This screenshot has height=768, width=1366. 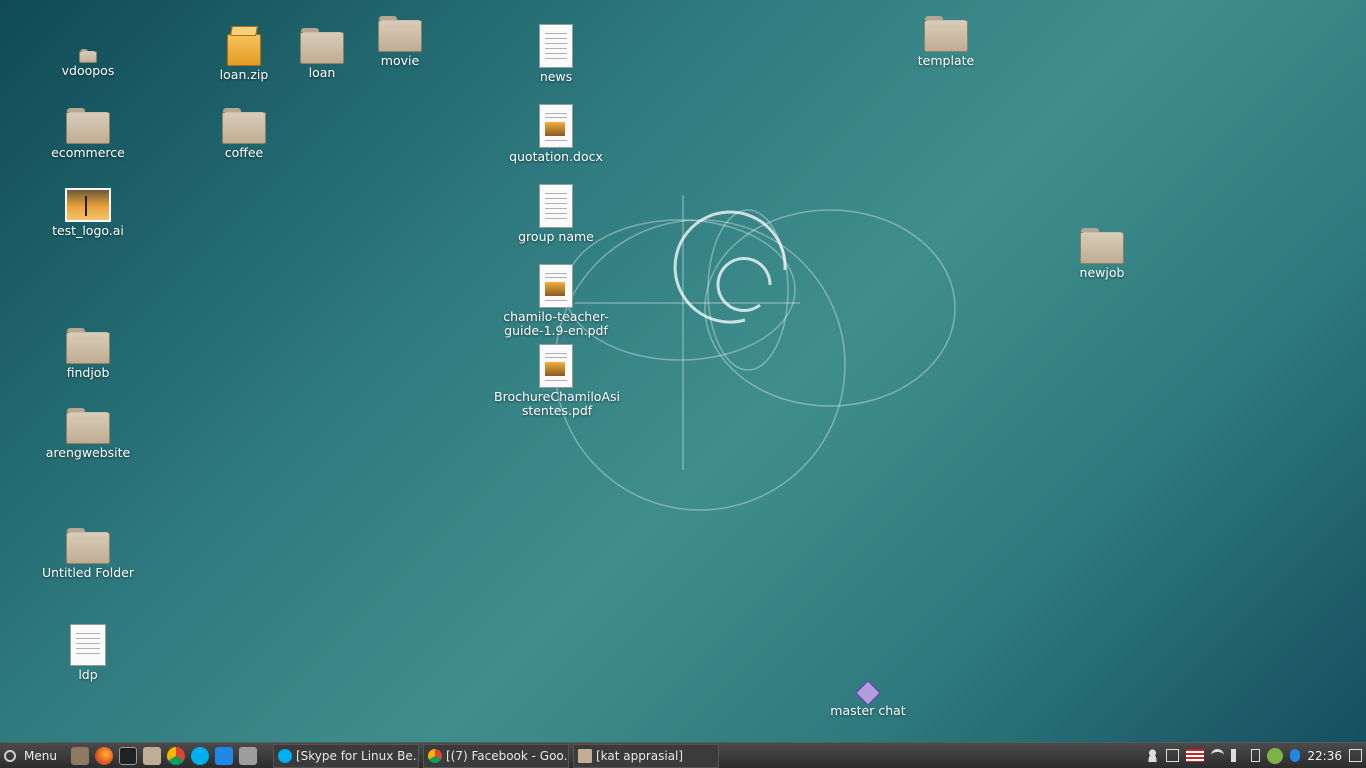 I want to click on desktop-icon-quotation-docx: quotation.docx, so click(x=556, y=134).